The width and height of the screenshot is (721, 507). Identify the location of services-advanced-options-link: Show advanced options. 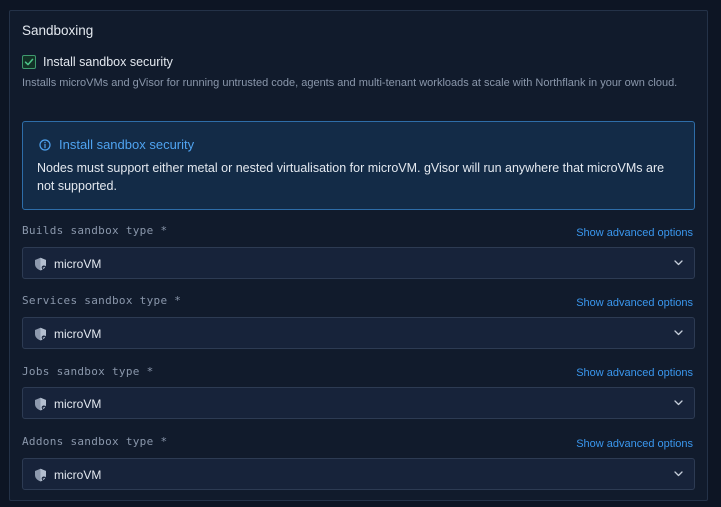
(634, 303).